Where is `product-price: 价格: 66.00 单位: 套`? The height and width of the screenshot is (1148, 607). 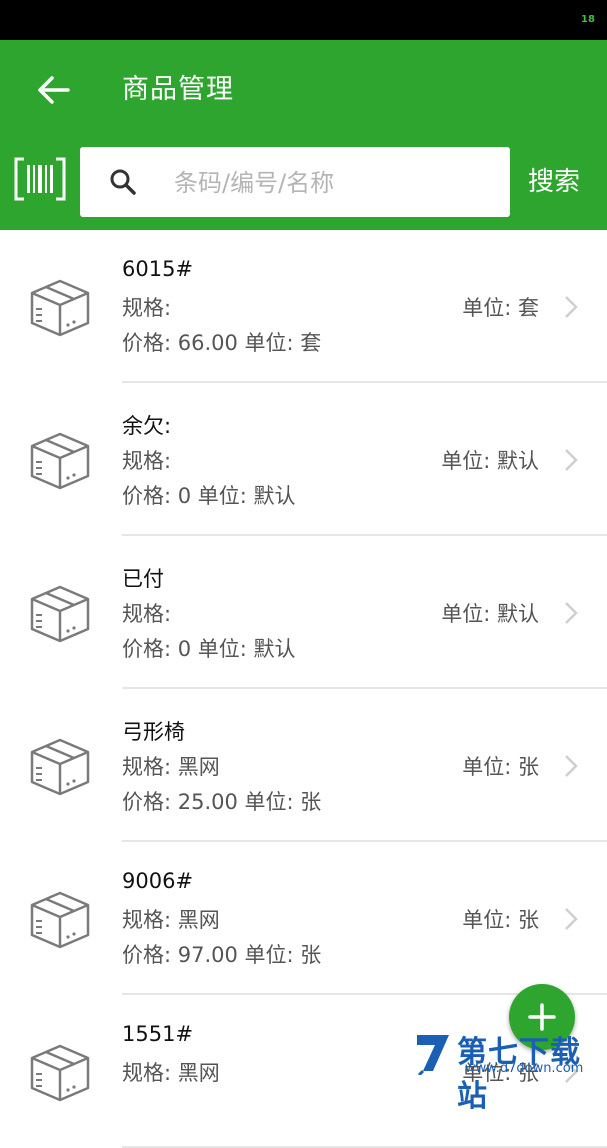
product-price: 价格: 66.00 单位: 套 is located at coordinates (222, 343).